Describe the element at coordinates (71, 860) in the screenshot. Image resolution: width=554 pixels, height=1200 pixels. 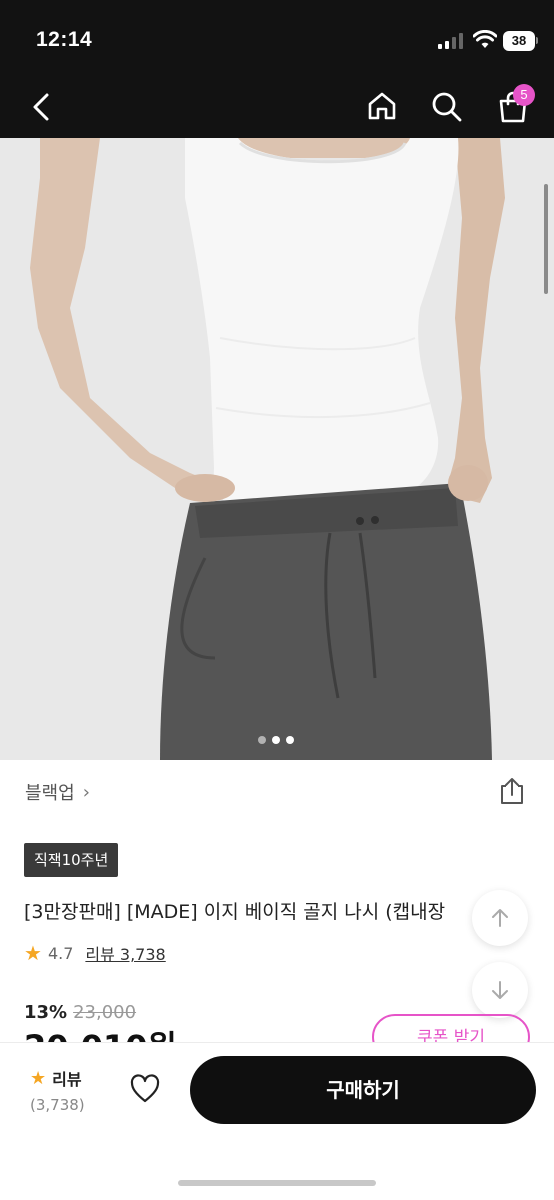
I see `promo-badge: 직잭10주년` at that location.